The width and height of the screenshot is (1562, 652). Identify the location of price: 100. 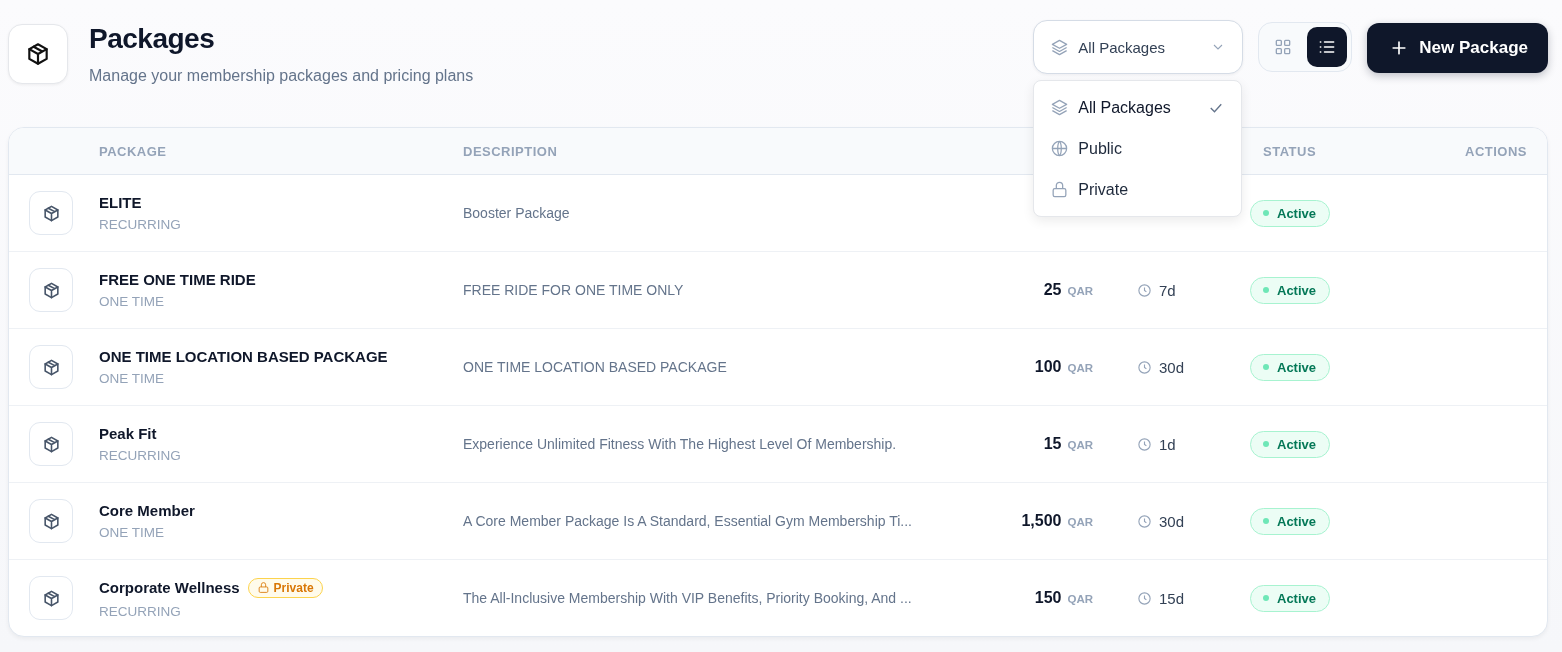
(1048, 367).